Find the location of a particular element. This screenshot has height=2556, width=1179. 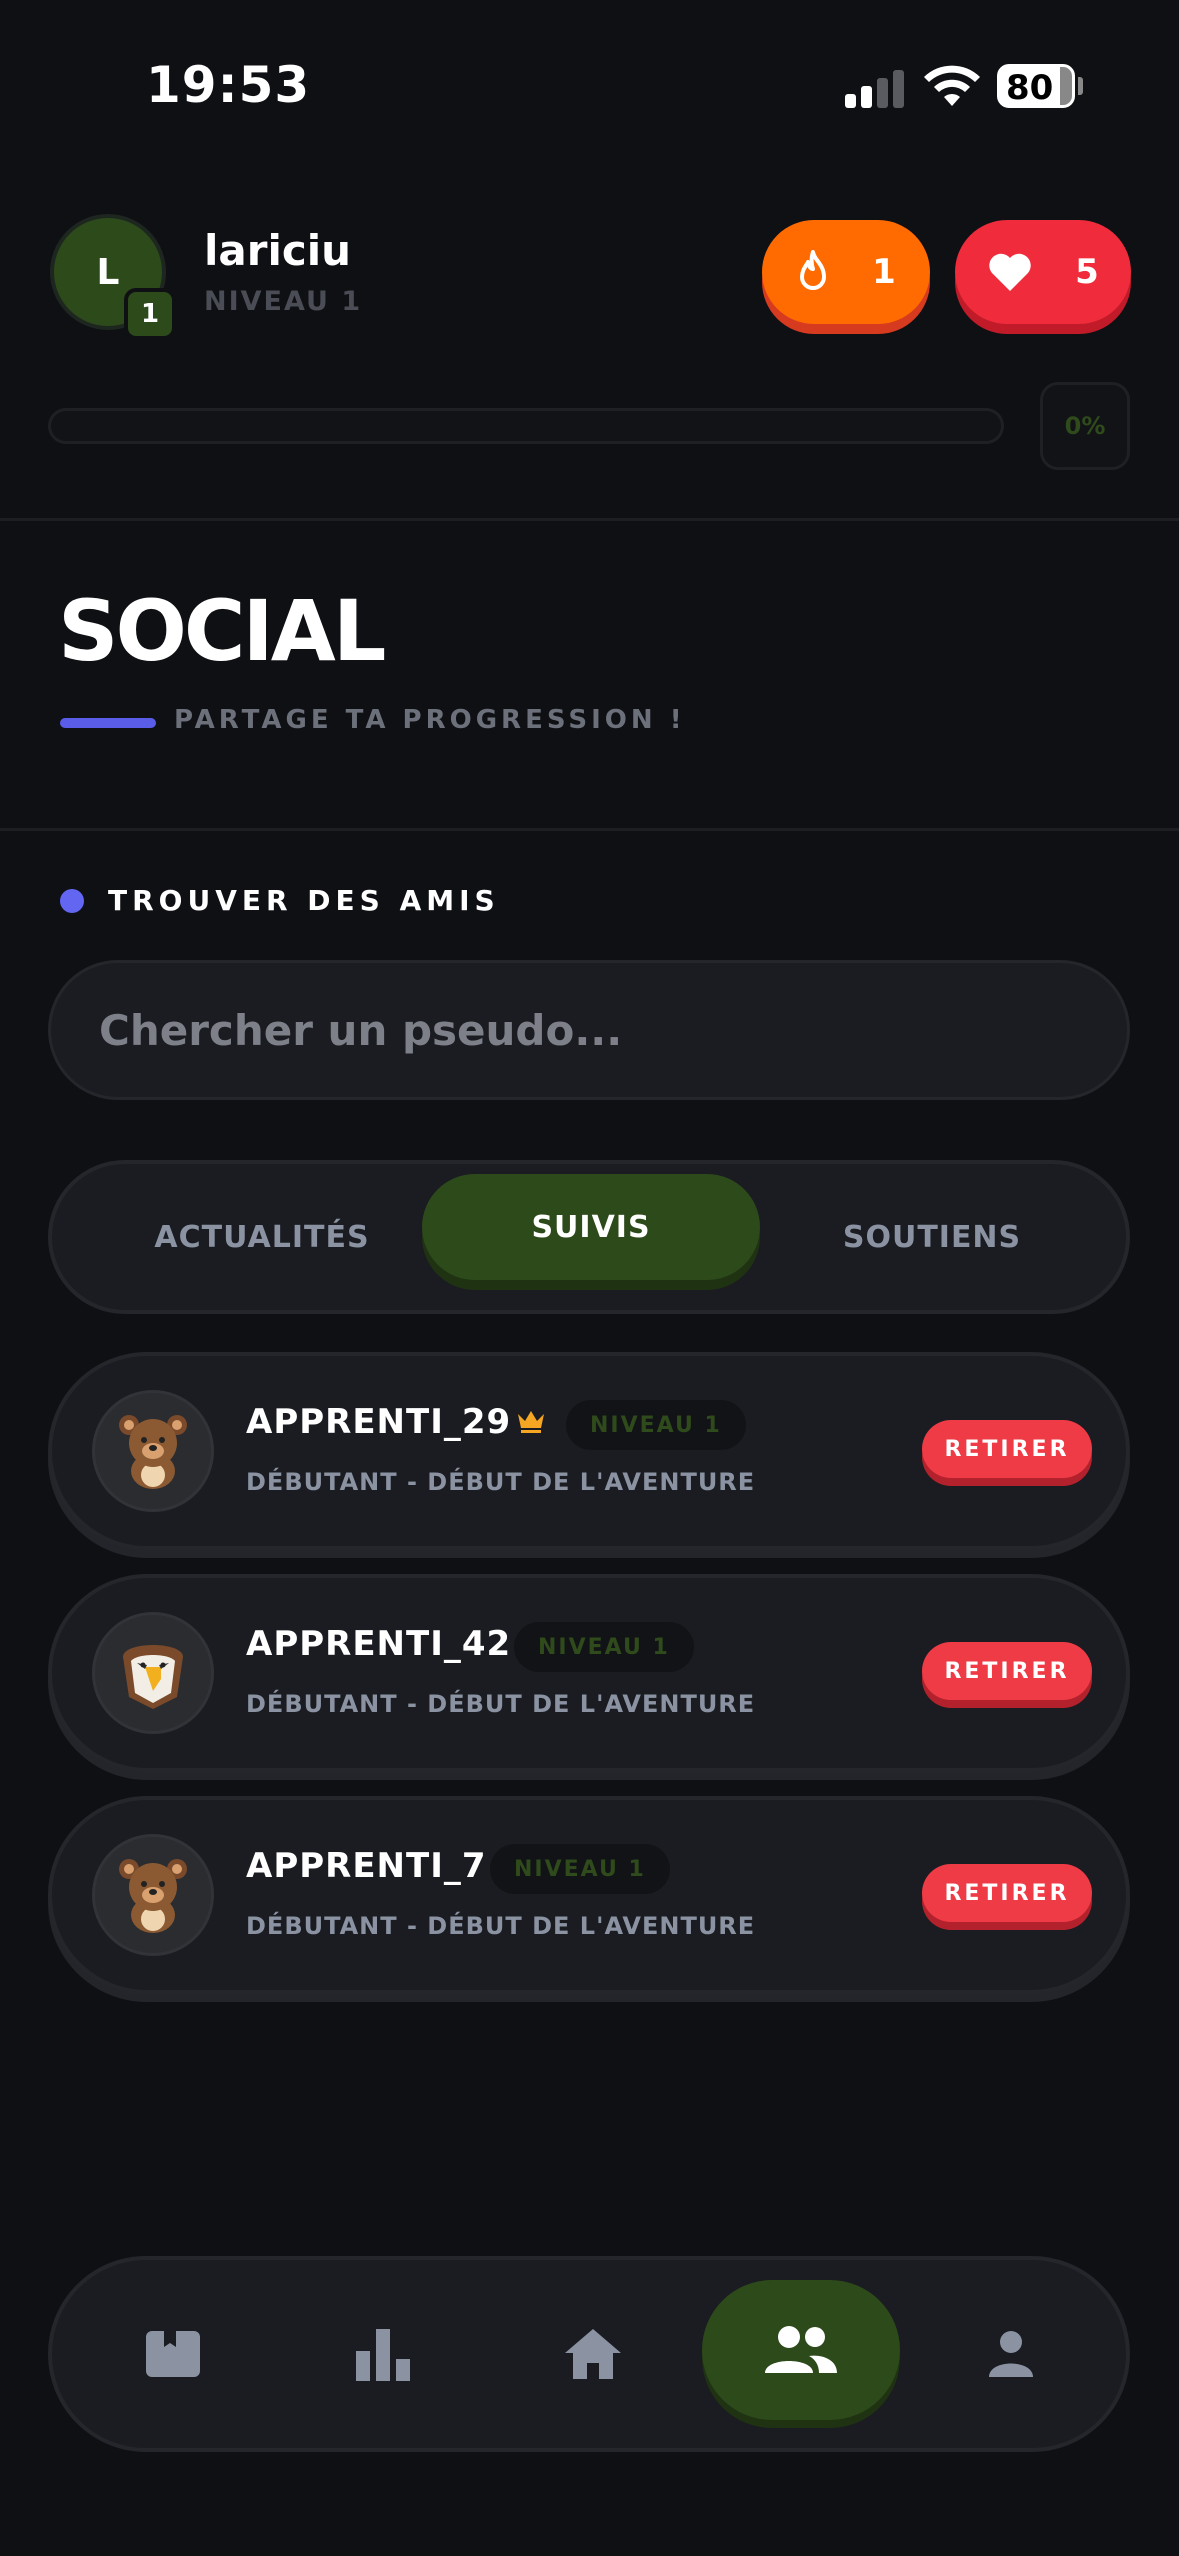

battery-level: 80 is located at coordinates (1030, 88).